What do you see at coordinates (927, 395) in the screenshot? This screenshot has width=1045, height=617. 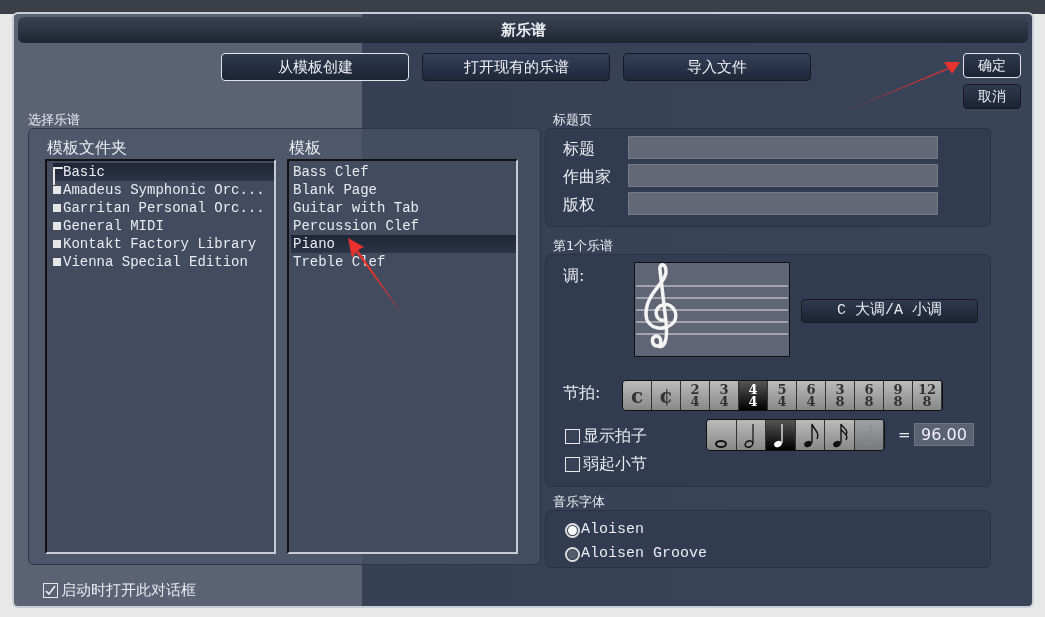 I see `meter-button: 12 8` at bounding box center [927, 395].